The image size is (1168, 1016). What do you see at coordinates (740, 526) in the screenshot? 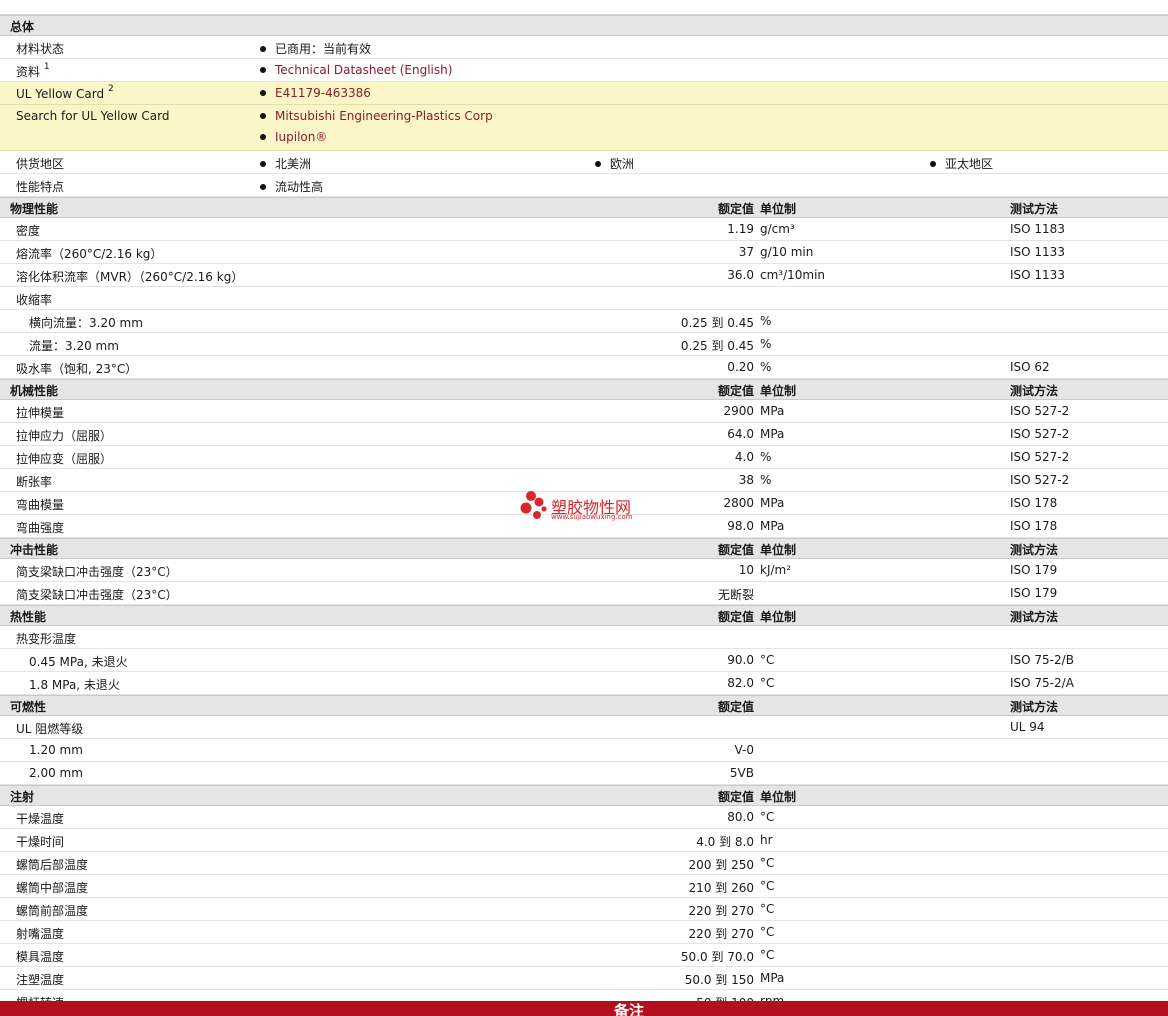
I see `property-value: 98.0` at bounding box center [740, 526].